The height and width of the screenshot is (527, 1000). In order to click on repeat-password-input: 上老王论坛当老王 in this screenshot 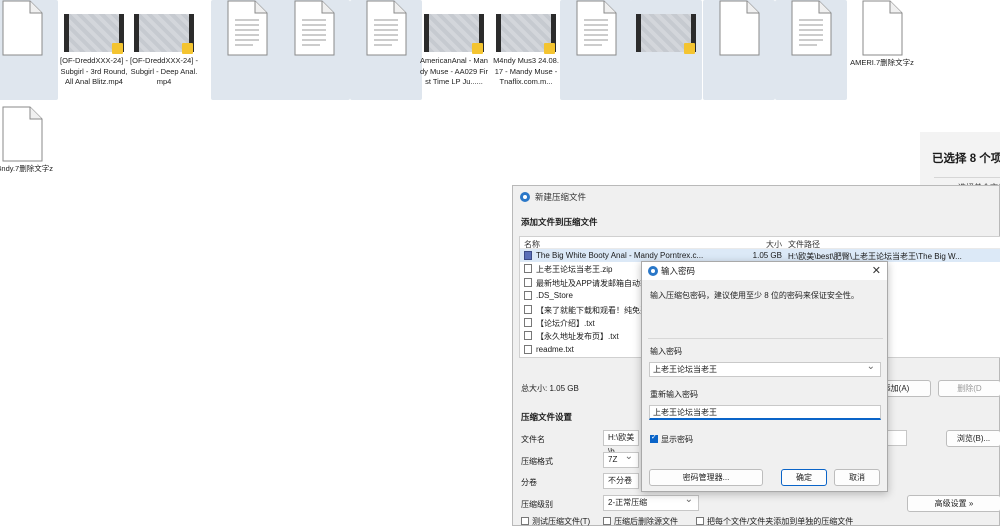, I will do `click(765, 412)`.